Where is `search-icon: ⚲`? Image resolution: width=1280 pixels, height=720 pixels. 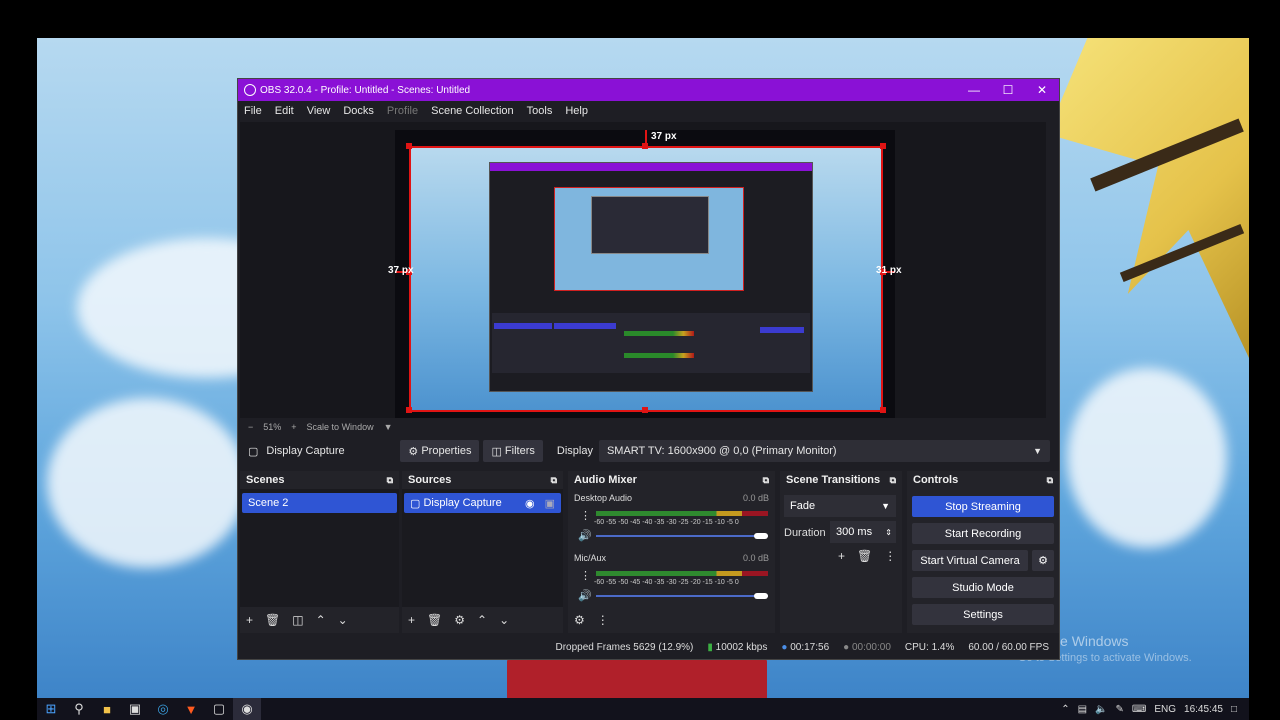
search-icon: ⚲ is located at coordinates (79, 709).